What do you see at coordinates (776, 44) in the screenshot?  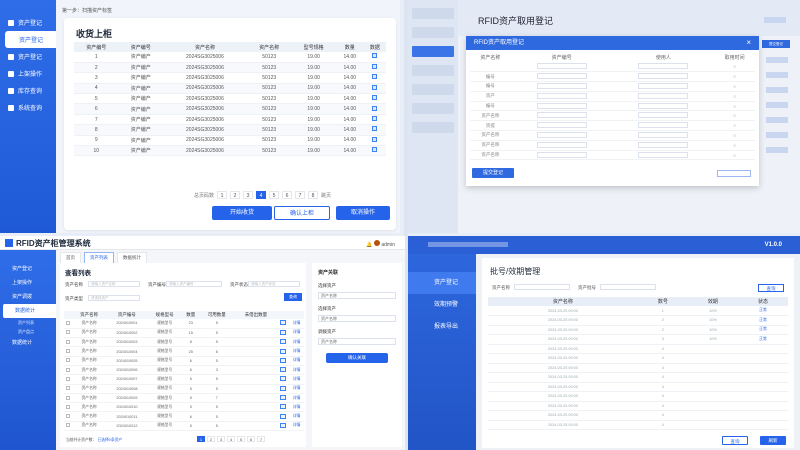 I see `submit-register-button: 提交登记` at bounding box center [776, 44].